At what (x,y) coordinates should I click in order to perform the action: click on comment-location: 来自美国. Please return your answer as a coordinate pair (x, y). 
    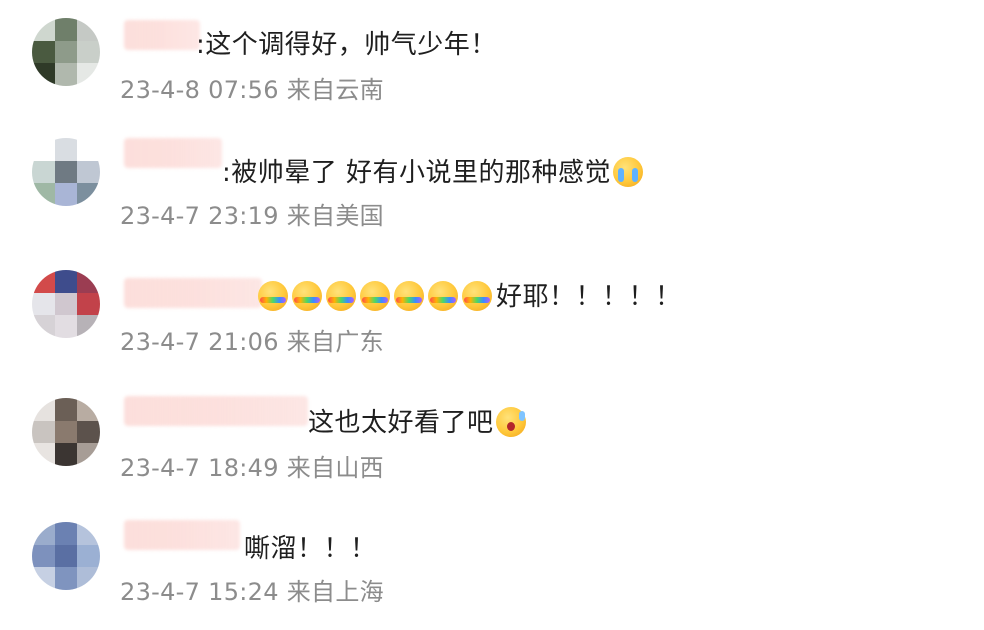
    Looking at the image, I should click on (335, 216).